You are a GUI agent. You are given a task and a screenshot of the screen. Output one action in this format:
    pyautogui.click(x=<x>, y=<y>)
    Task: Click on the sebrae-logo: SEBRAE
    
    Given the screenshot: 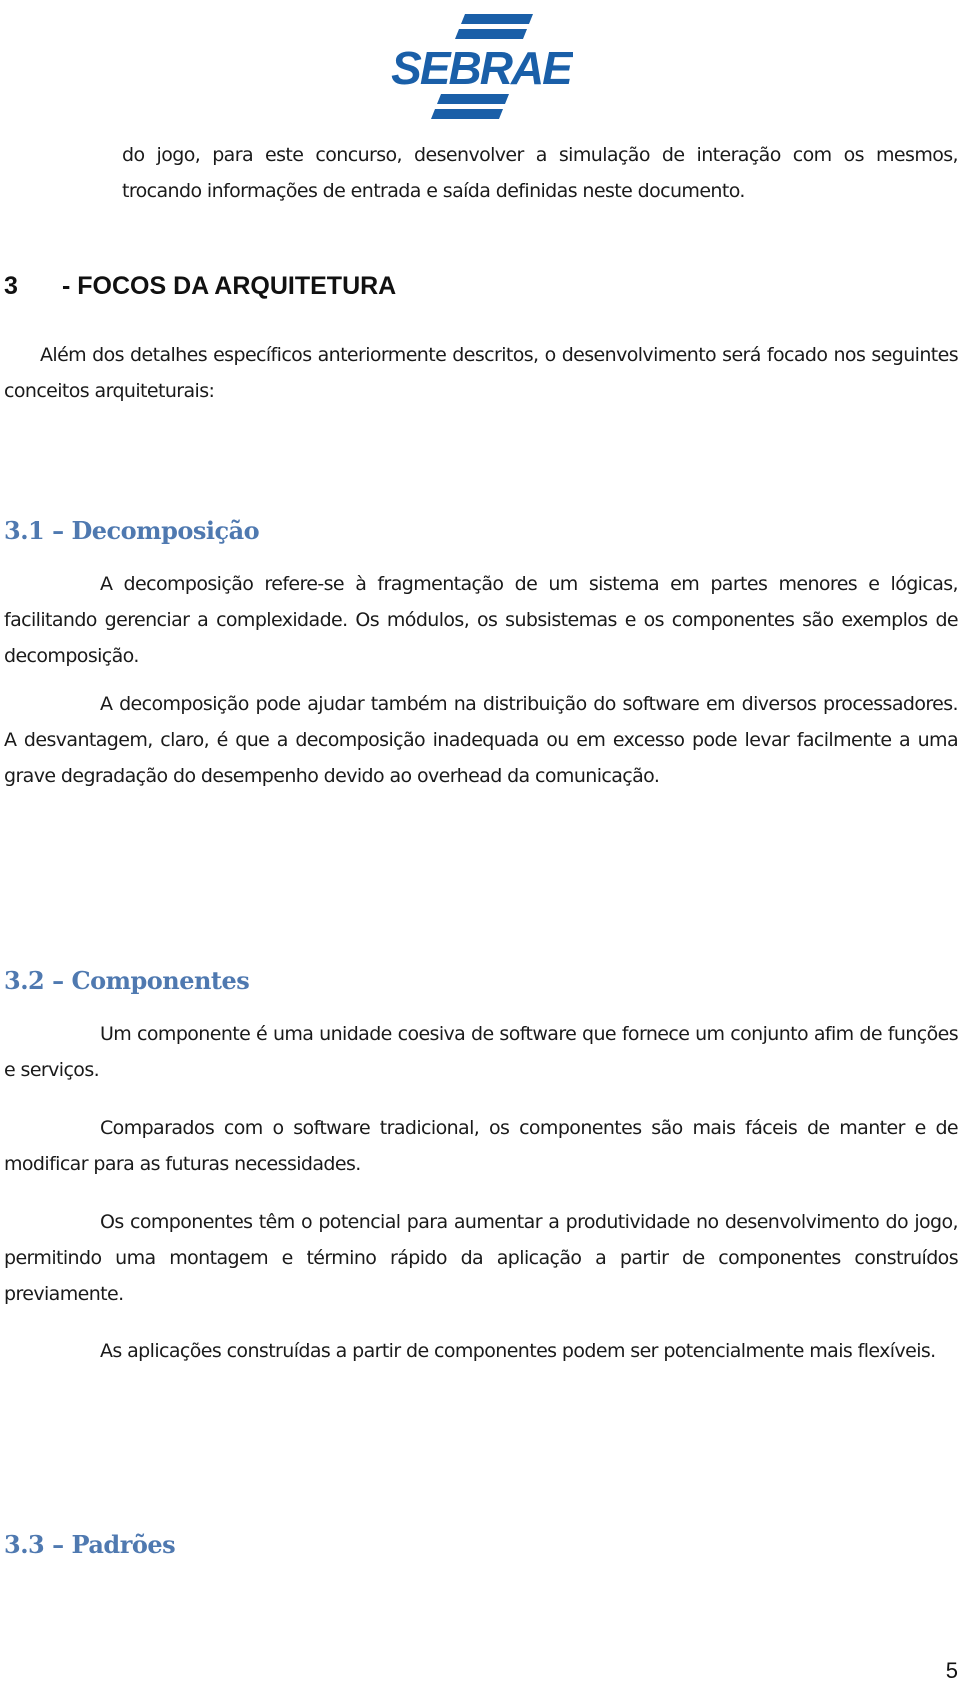 What is the action you would take?
    pyautogui.click(x=481, y=67)
    